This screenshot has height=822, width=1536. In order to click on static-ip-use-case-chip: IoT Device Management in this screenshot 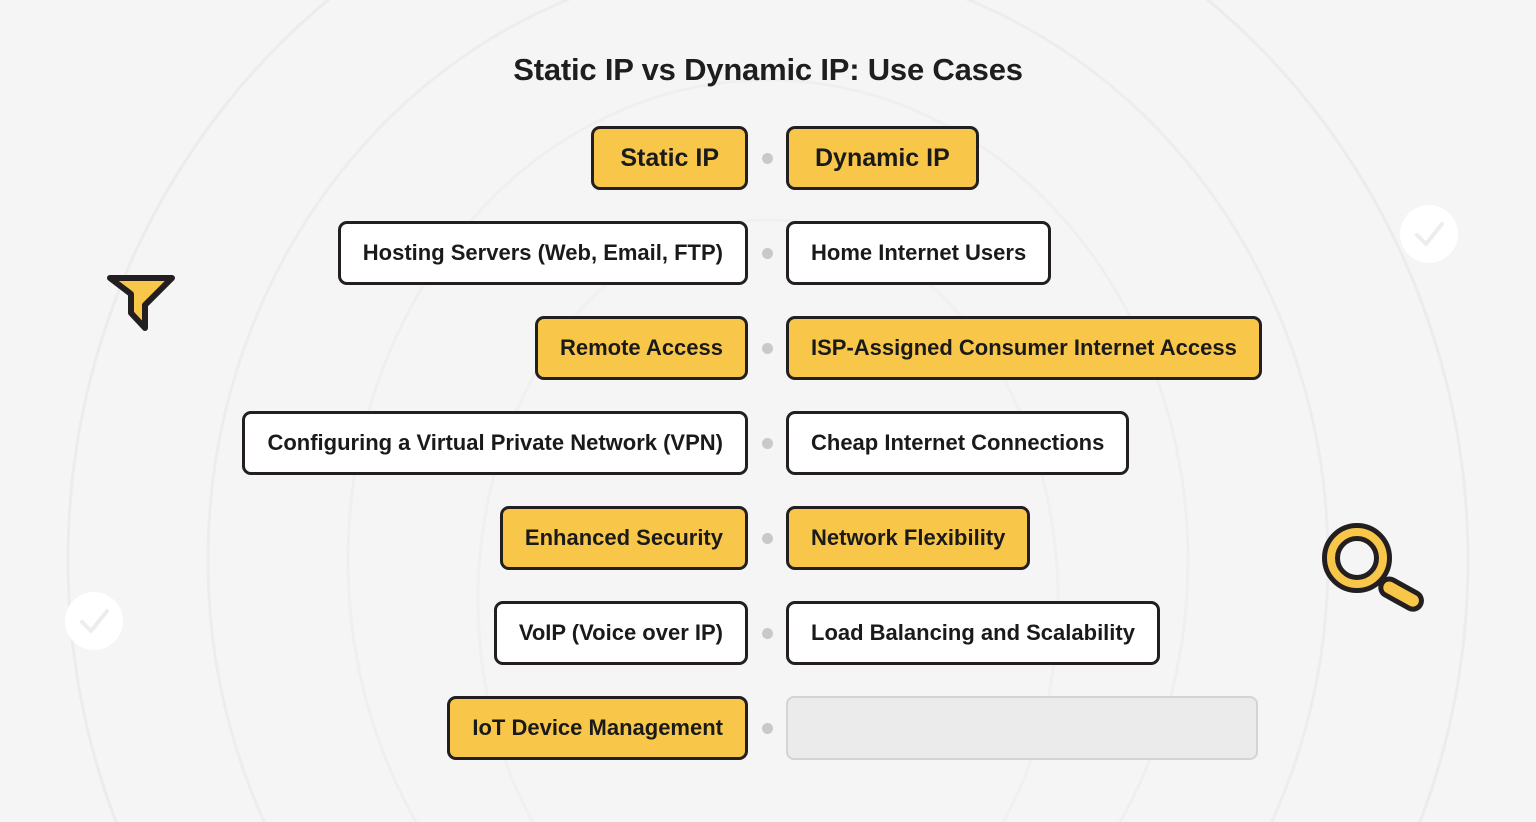, I will do `click(597, 728)`.